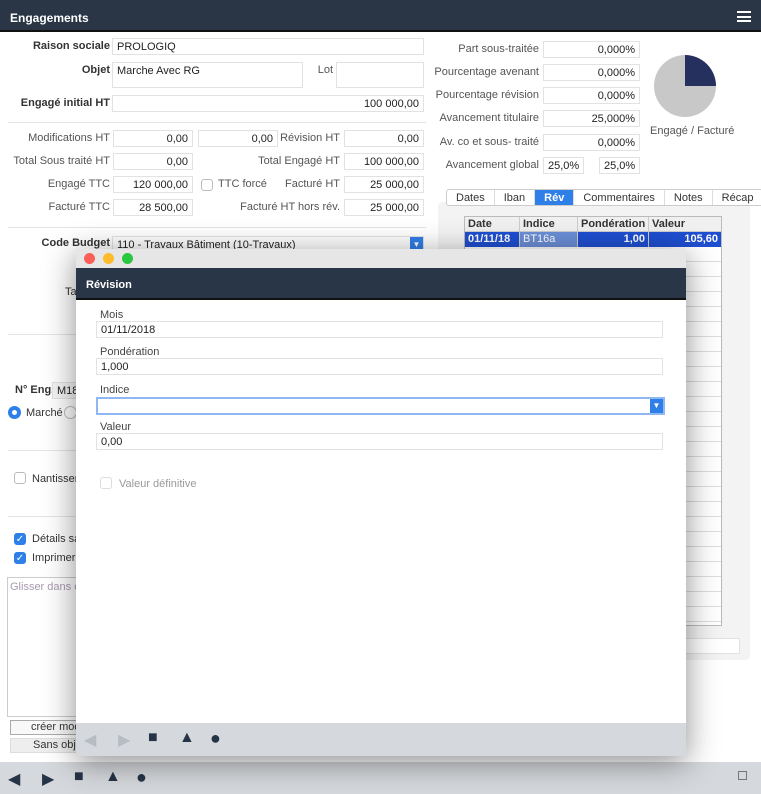  Describe the element at coordinates (78, 184) in the screenshot. I see `engage-ttc-label: Engagé TTC` at that location.